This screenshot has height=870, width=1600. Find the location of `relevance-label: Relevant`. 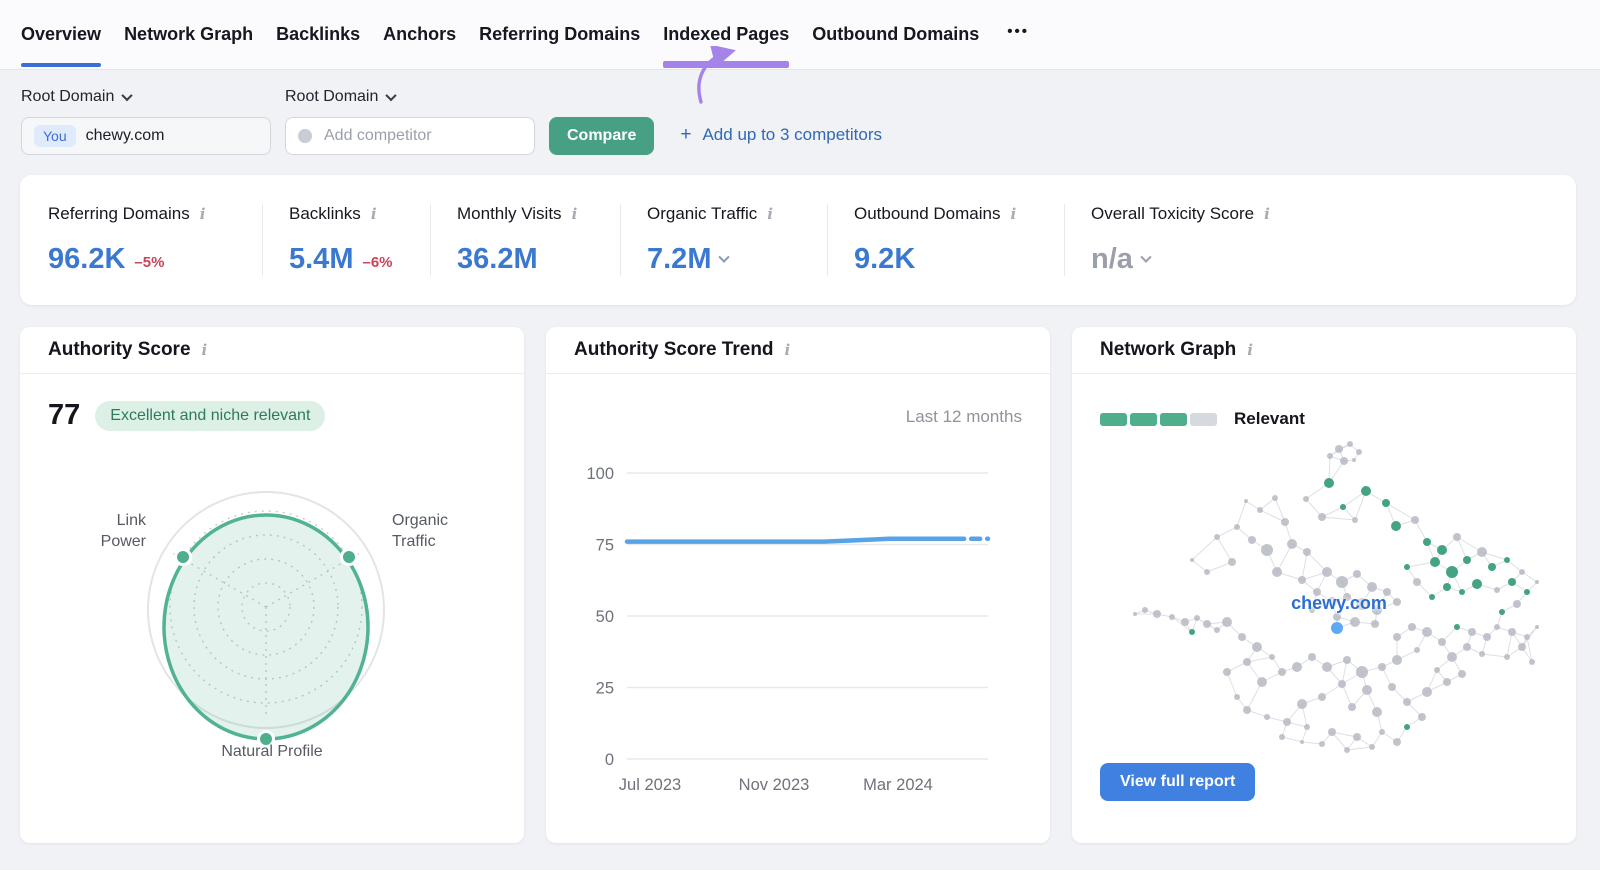

relevance-label: Relevant is located at coordinates (1269, 418).